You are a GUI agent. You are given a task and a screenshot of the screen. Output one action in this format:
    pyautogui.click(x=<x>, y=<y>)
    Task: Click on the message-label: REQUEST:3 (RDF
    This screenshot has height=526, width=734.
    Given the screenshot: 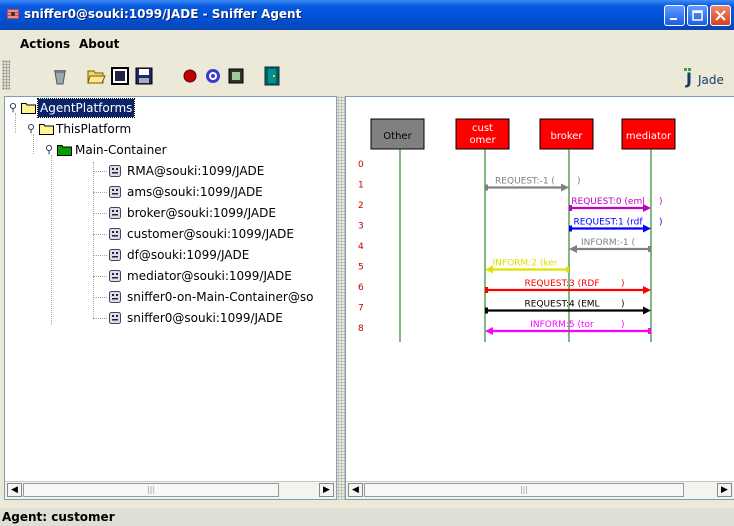 What is the action you would take?
    pyautogui.click(x=561, y=284)
    